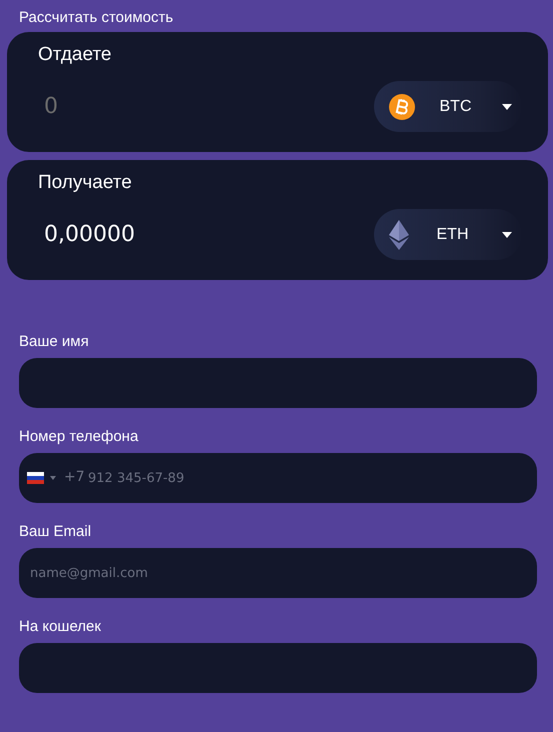 The width and height of the screenshot is (553, 732). Describe the element at coordinates (54, 341) in the screenshot. I see `field-label: Ваше имя` at that location.